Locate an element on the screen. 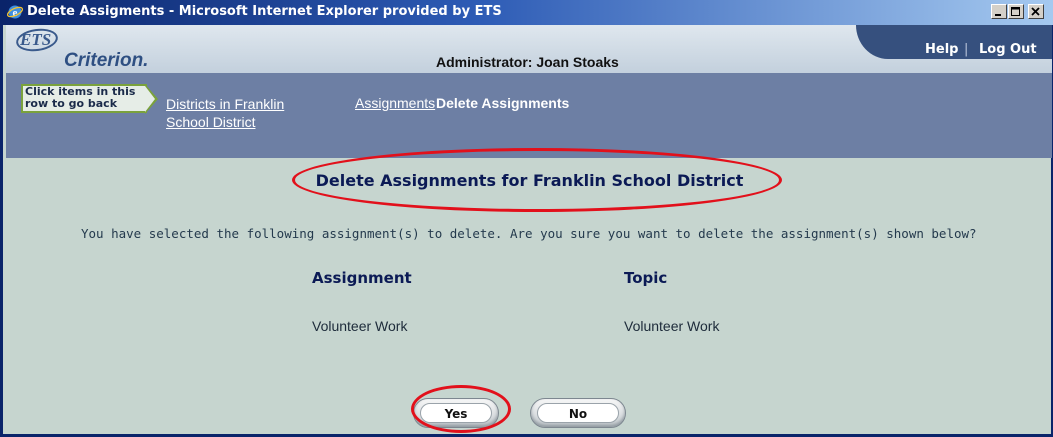 This screenshot has height=437, width=1053. administrator-name: Administrator: Joan Stoaks is located at coordinates (527, 62).